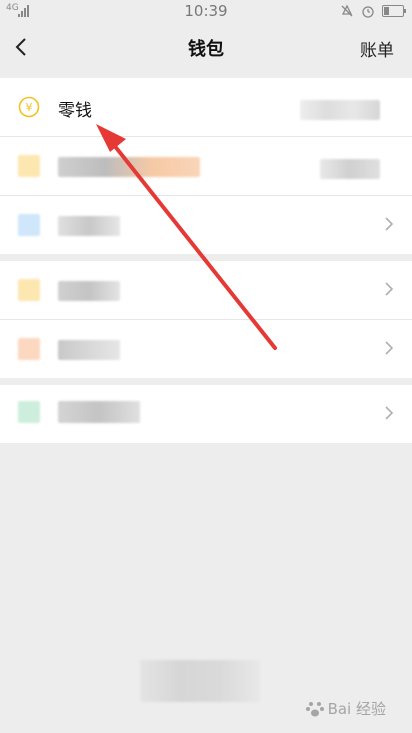 The width and height of the screenshot is (412, 733). I want to click on nav-bar: 钱包 账单, so click(206, 47).